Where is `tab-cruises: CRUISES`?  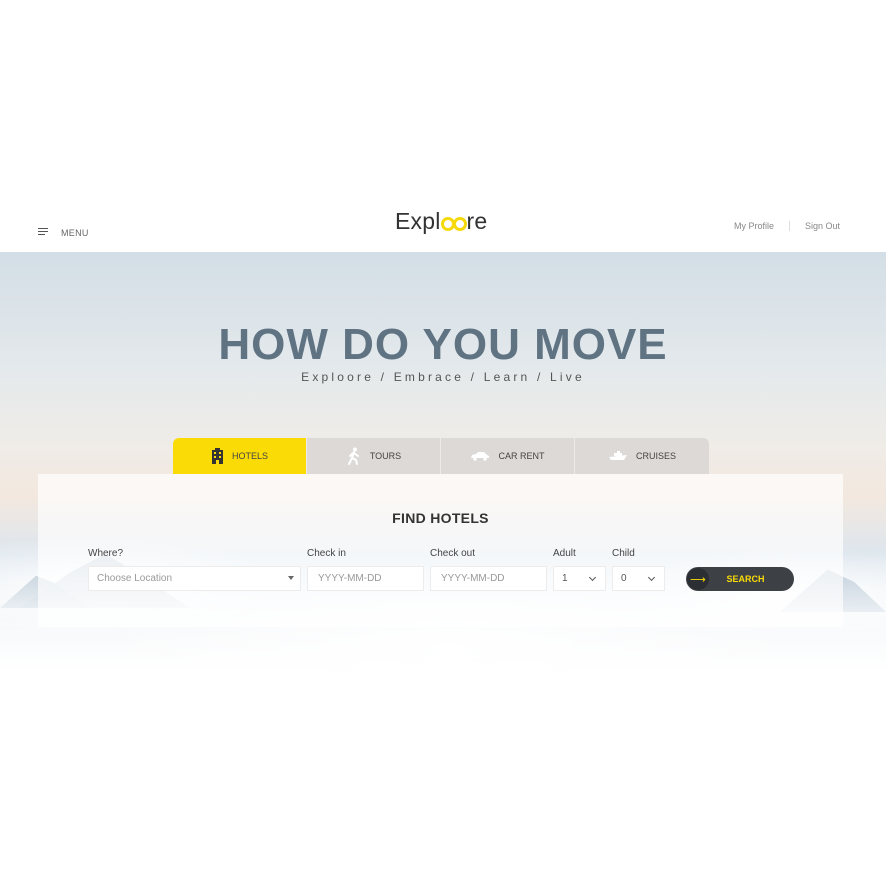
tab-cruises: CRUISES is located at coordinates (642, 456).